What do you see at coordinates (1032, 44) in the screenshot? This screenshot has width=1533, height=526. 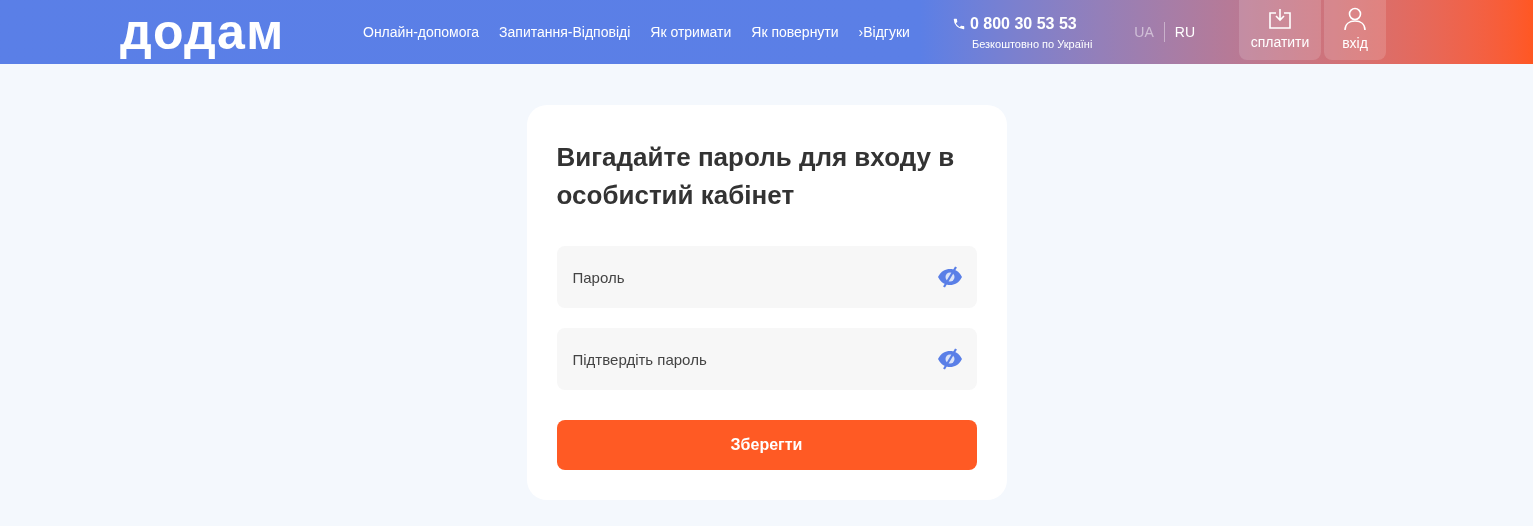 I see `phone-note: Безкоштовно по Україні` at bounding box center [1032, 44].